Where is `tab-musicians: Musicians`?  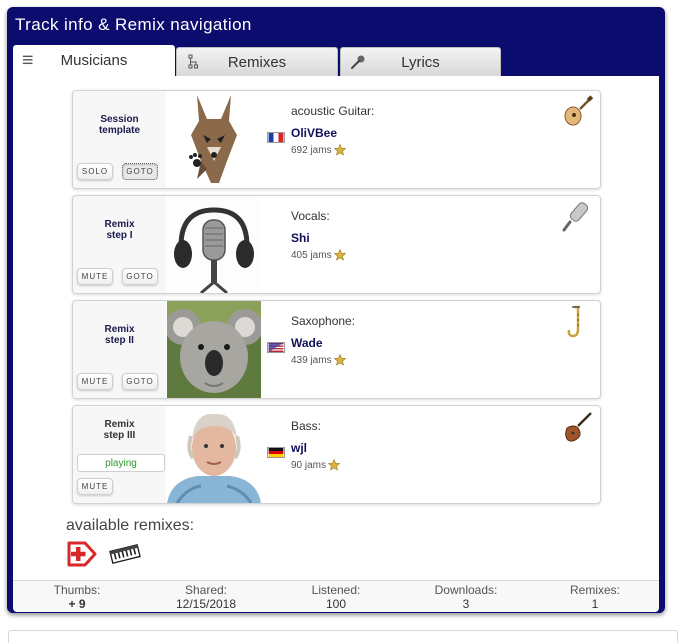 tab-musicians: Musicians is located at coordinates (94, 60).